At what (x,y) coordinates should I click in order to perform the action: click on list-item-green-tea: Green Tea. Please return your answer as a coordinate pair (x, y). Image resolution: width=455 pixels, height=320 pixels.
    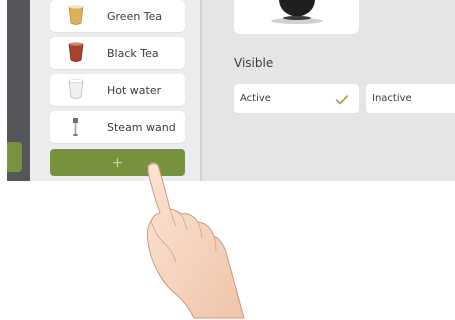
    Looking at the image, I should click on (117, 16).